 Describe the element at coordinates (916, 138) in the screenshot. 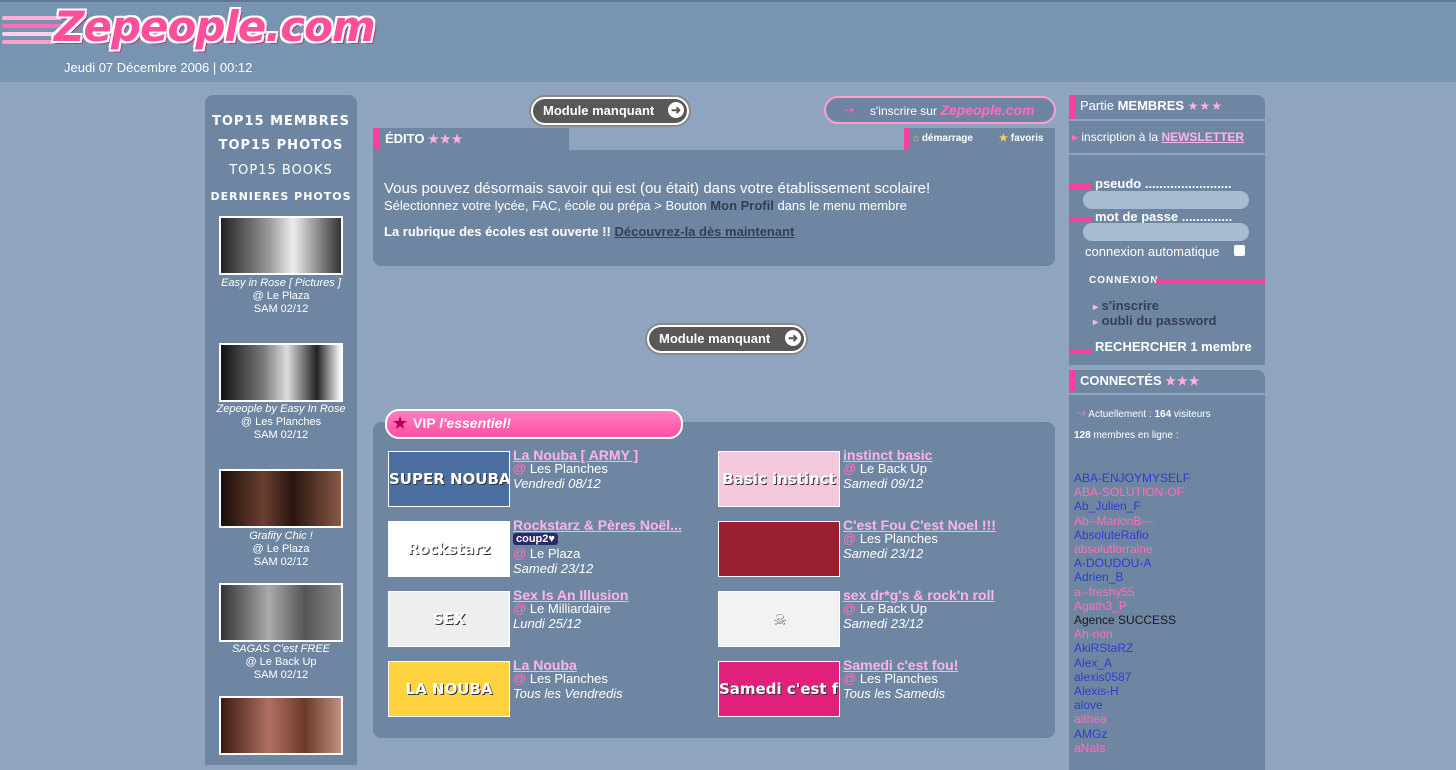

I see `home-icon: ⌂` at that location.